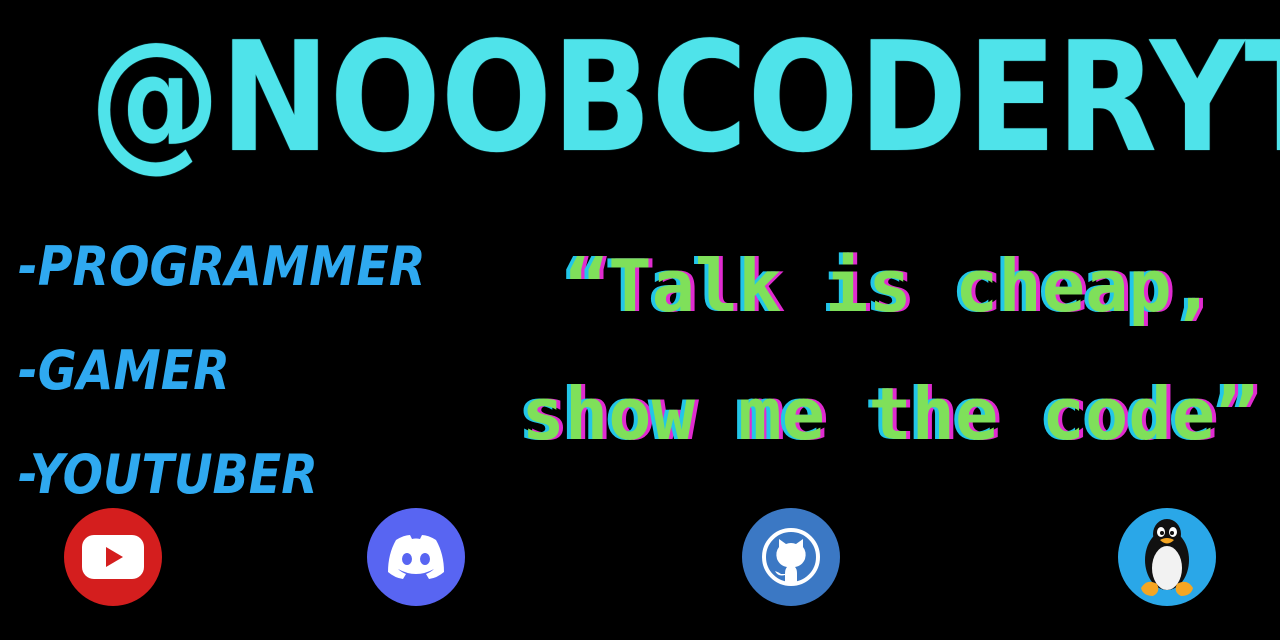  I want to click on discord-icon, so click(416, 557).